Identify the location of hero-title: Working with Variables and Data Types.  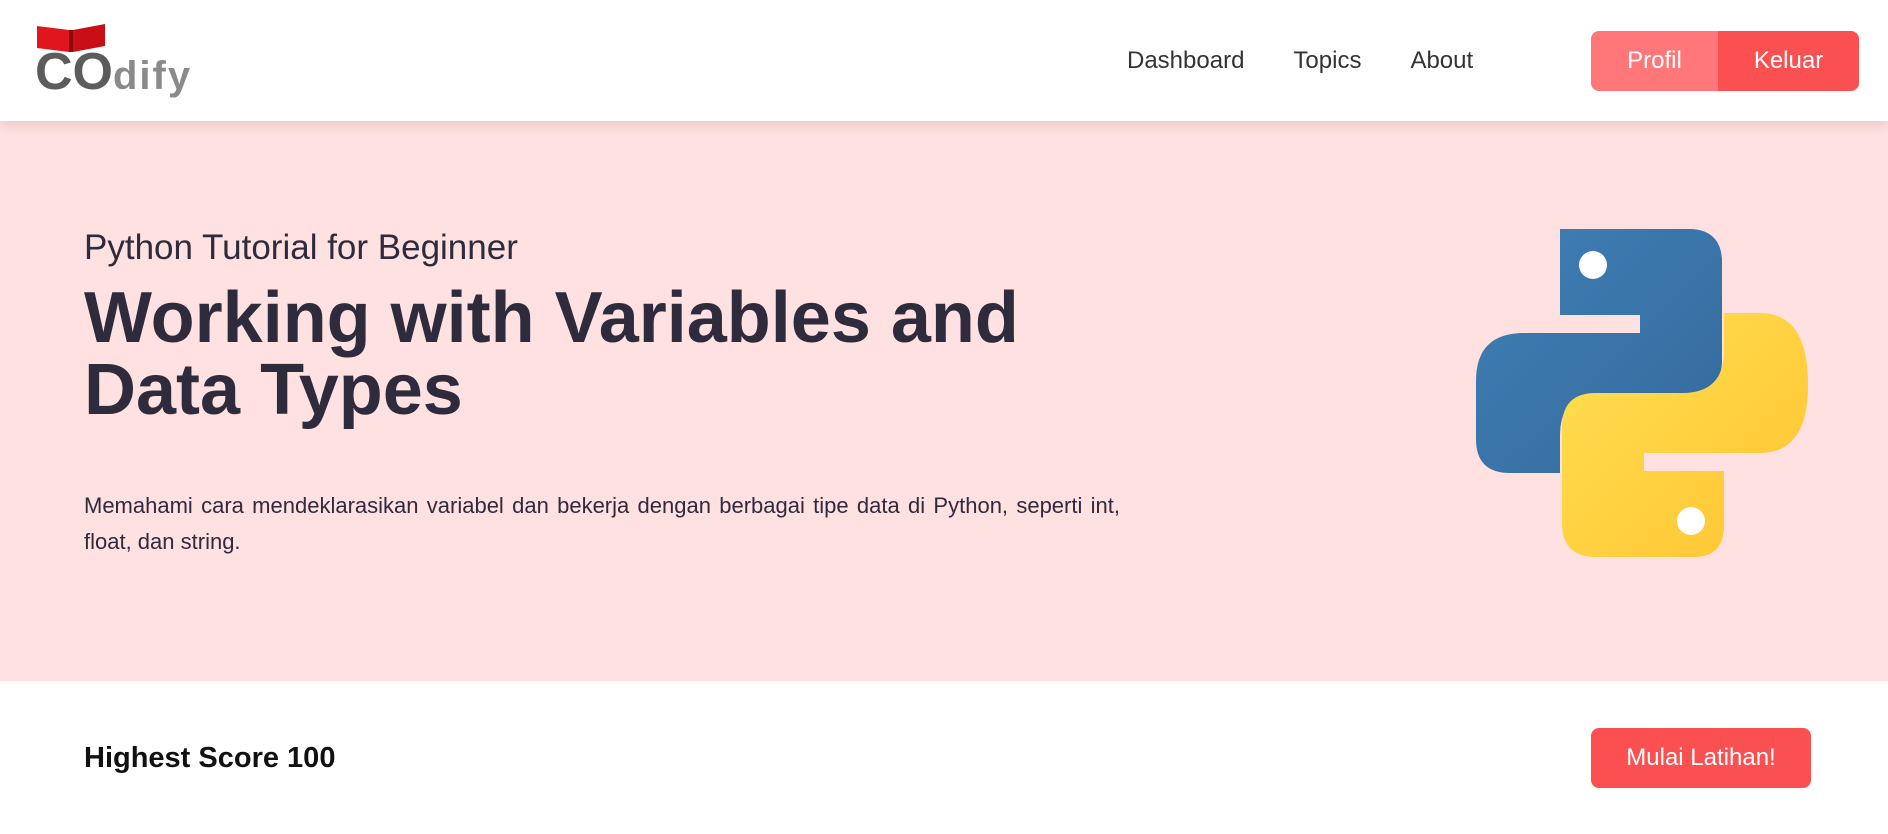
(584, 354).